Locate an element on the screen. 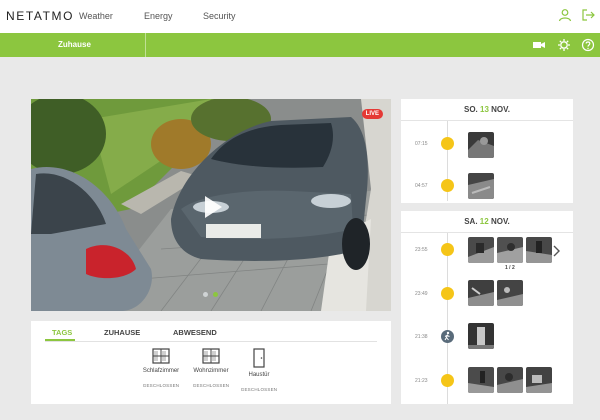  divider is located at coordinates (145, 45).